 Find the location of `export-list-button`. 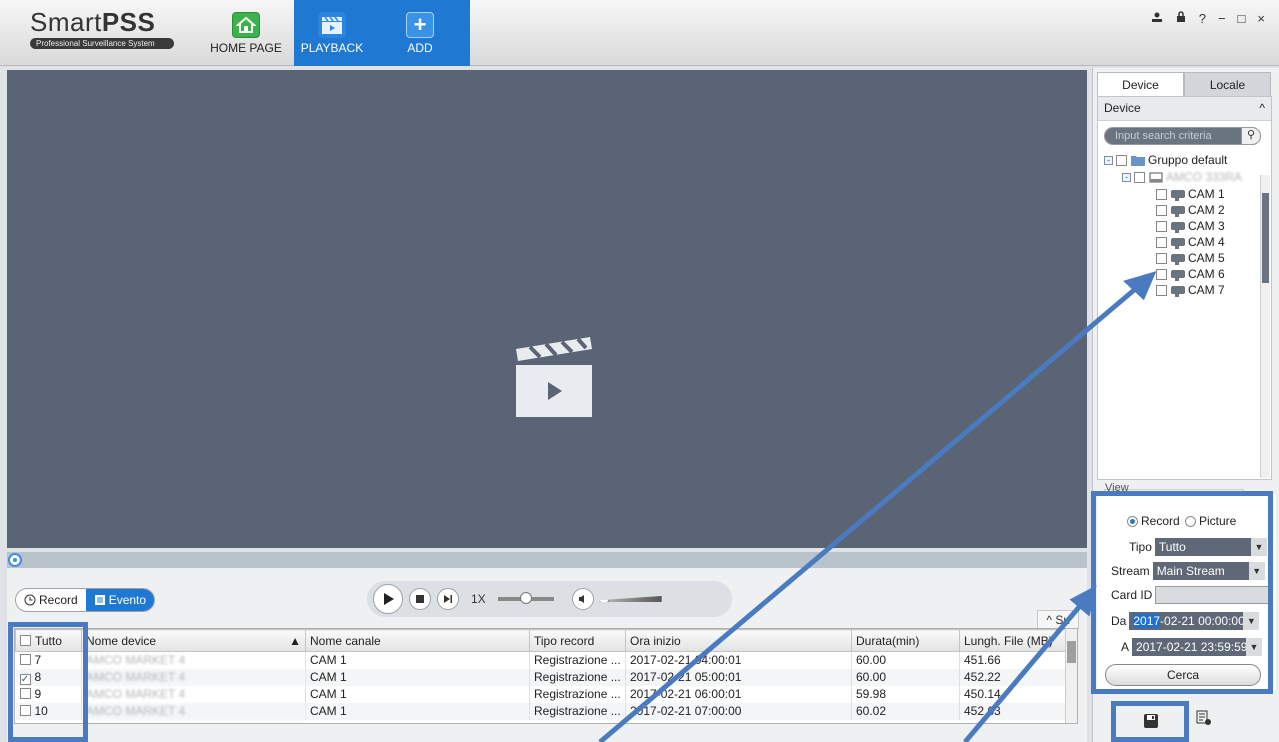

export-list-button is located at coordinates (1206, 721).